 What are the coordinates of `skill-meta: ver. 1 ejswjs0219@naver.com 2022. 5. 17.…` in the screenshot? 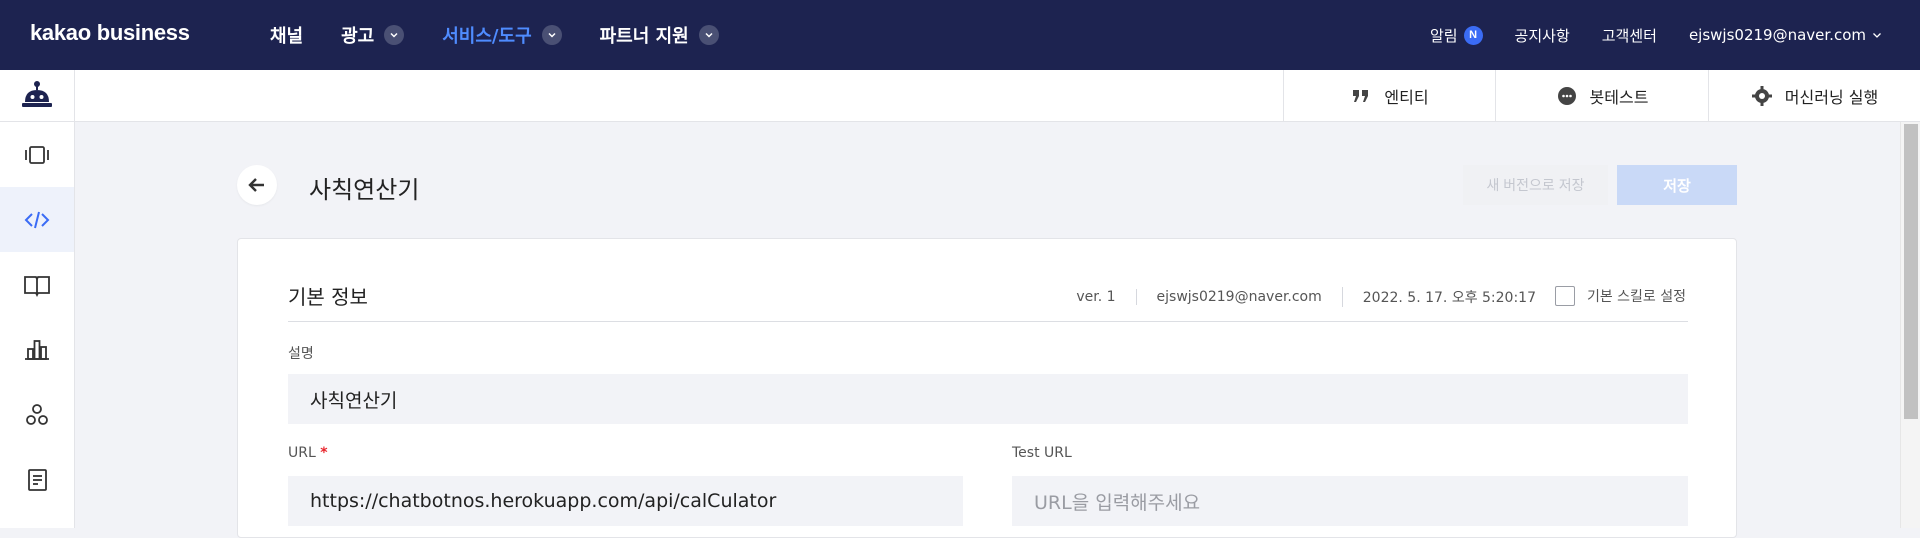 It's located at (1306, 297).